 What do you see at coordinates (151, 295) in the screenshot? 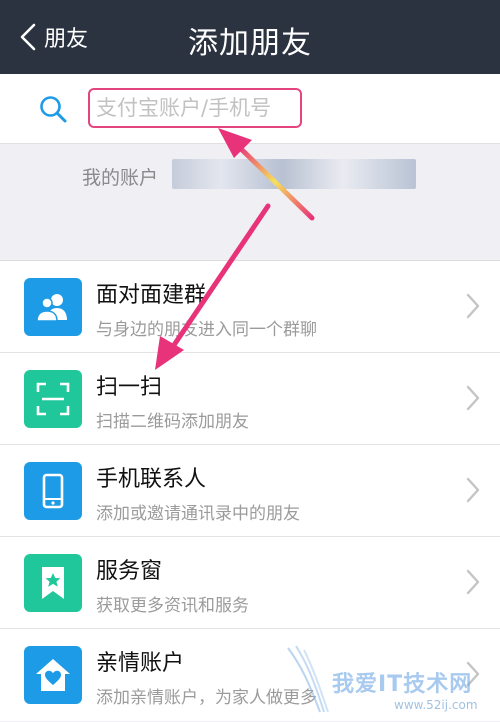
I see `option-title: 面对面建群` at bounding box center [151, 295].